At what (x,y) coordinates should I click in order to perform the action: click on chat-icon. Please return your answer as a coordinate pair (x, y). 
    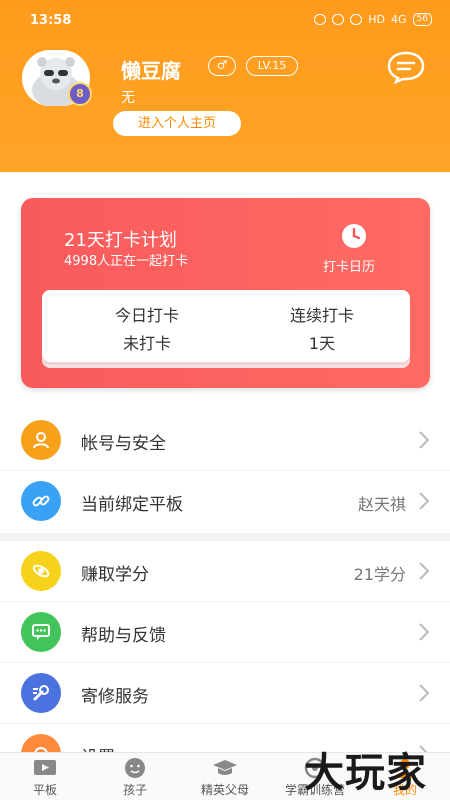
    Looking at the image, I should click on (41, 632).